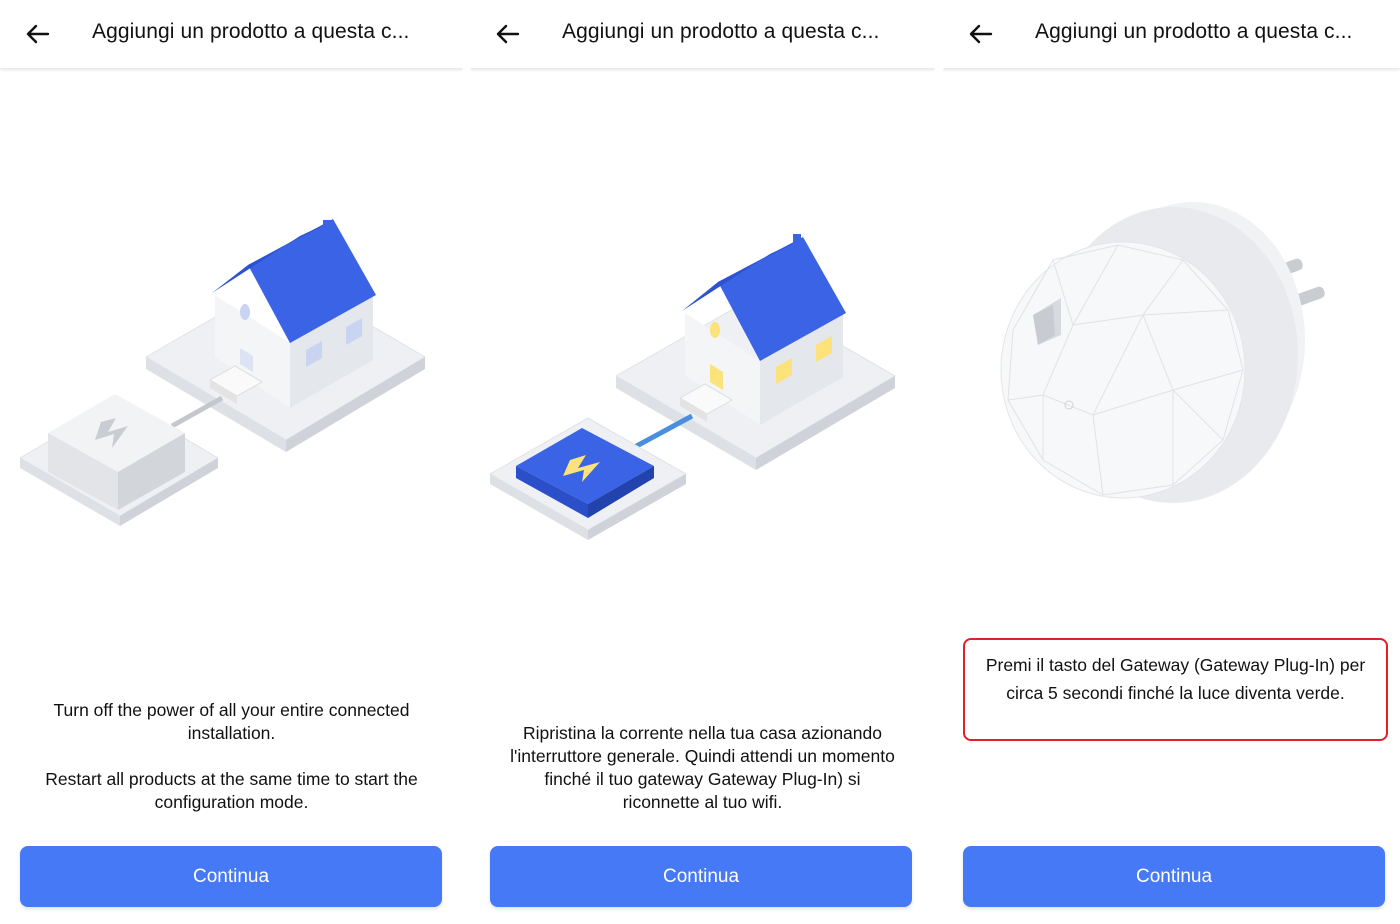  Describe the element at coordinates (1171, 360) in the screenshot. I see `gateway-plug-in-device` at that location.